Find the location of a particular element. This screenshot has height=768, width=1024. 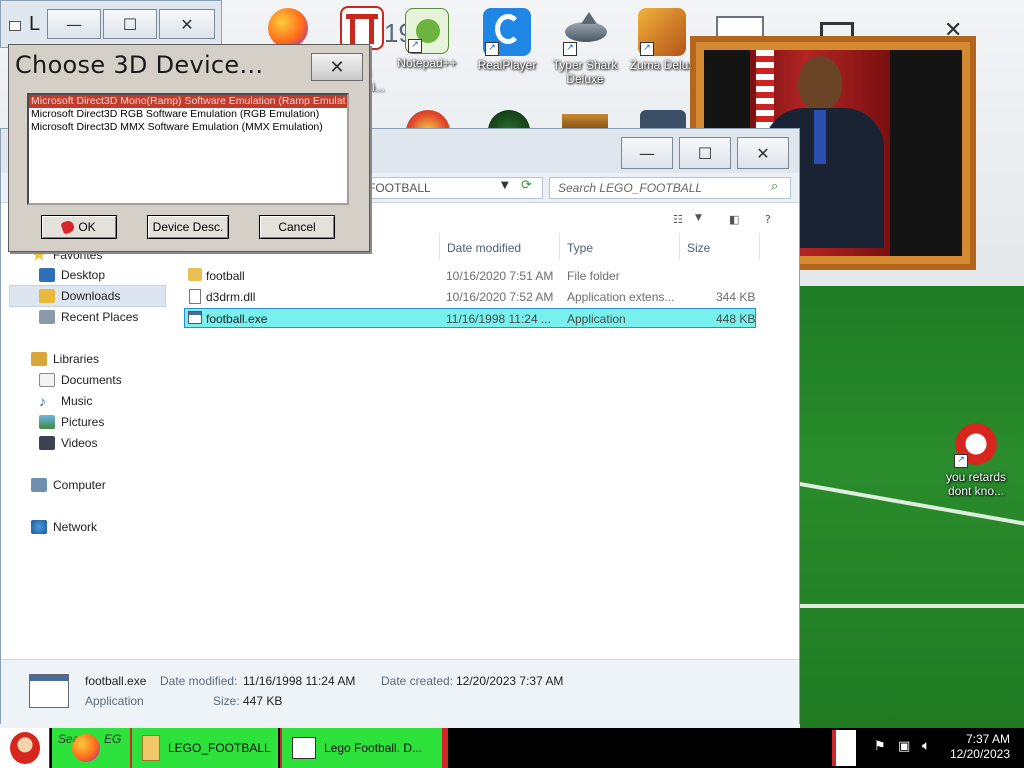

refresh-icon: ⟳ is located at coordinates (526, 185).